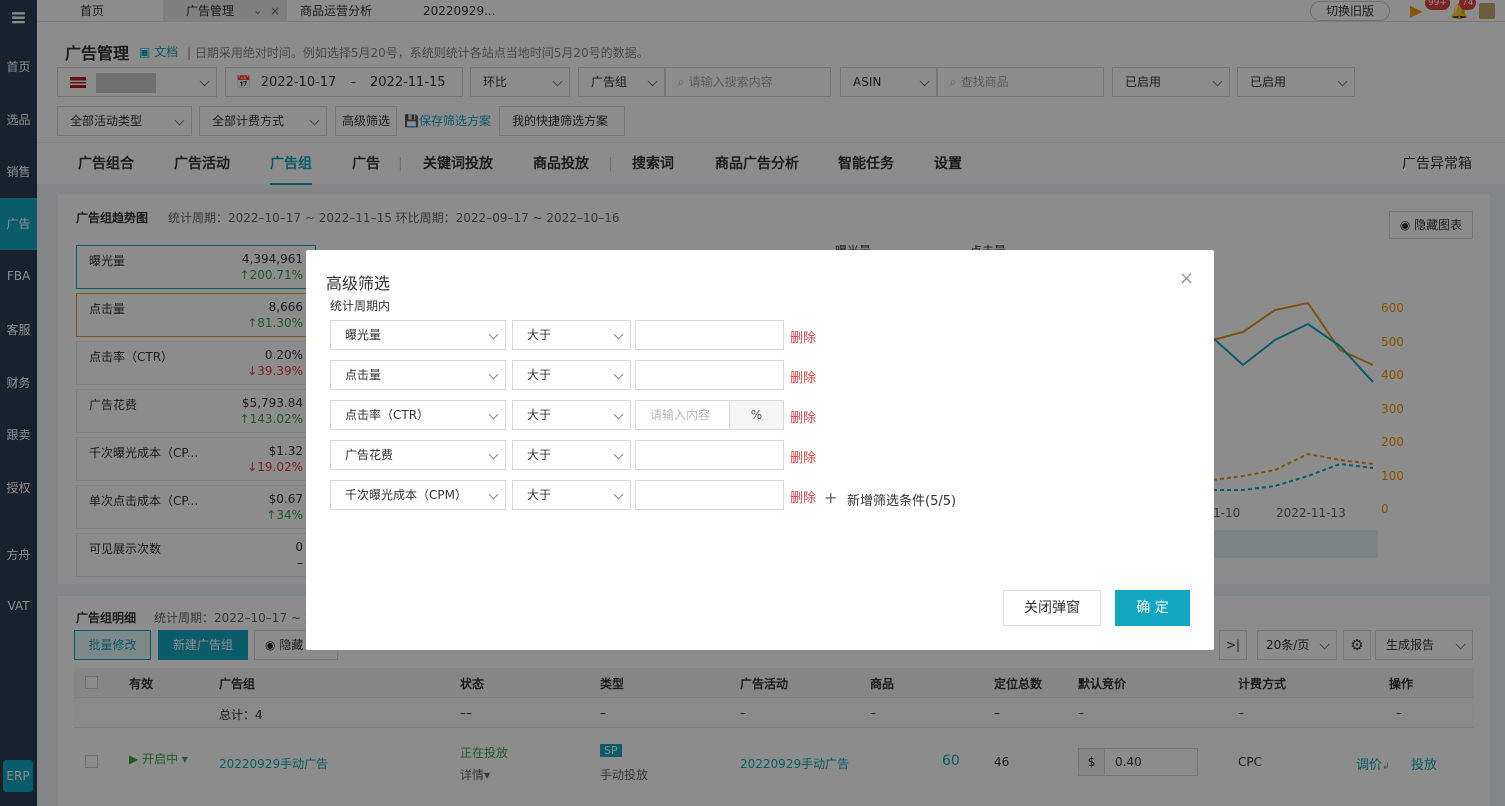  I want to click on filter-row: 点击率（CTR） 大于 请输入内容% 删除, so click(760, 415).